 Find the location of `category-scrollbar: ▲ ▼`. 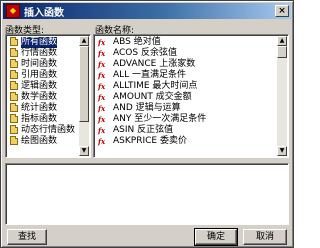

category-scrollbar: ▲ ▼ is located at coordinates (84, 96).